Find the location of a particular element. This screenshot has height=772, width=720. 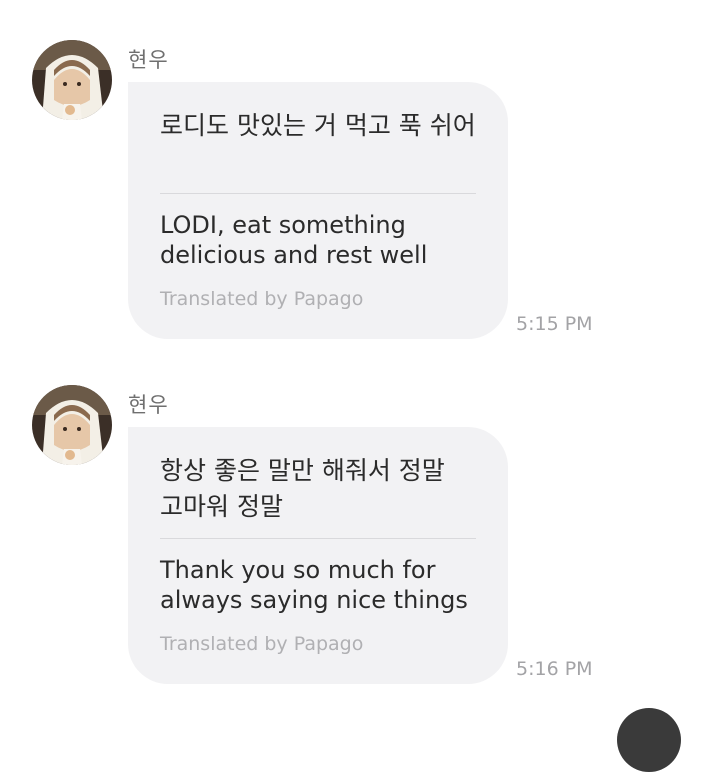

original-text: 항상 좋은 말만 해줘서 정말 고마워 정말 is located at coordinates (302, 488).